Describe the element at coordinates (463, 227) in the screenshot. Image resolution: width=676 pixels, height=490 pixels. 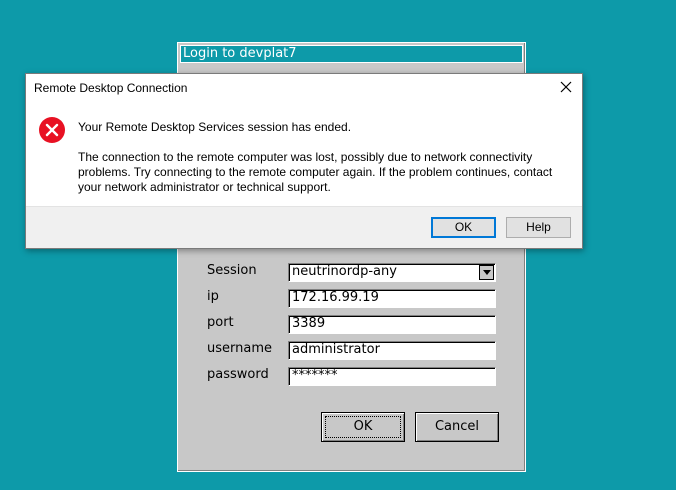
I see `ok-button: OK` at that location.